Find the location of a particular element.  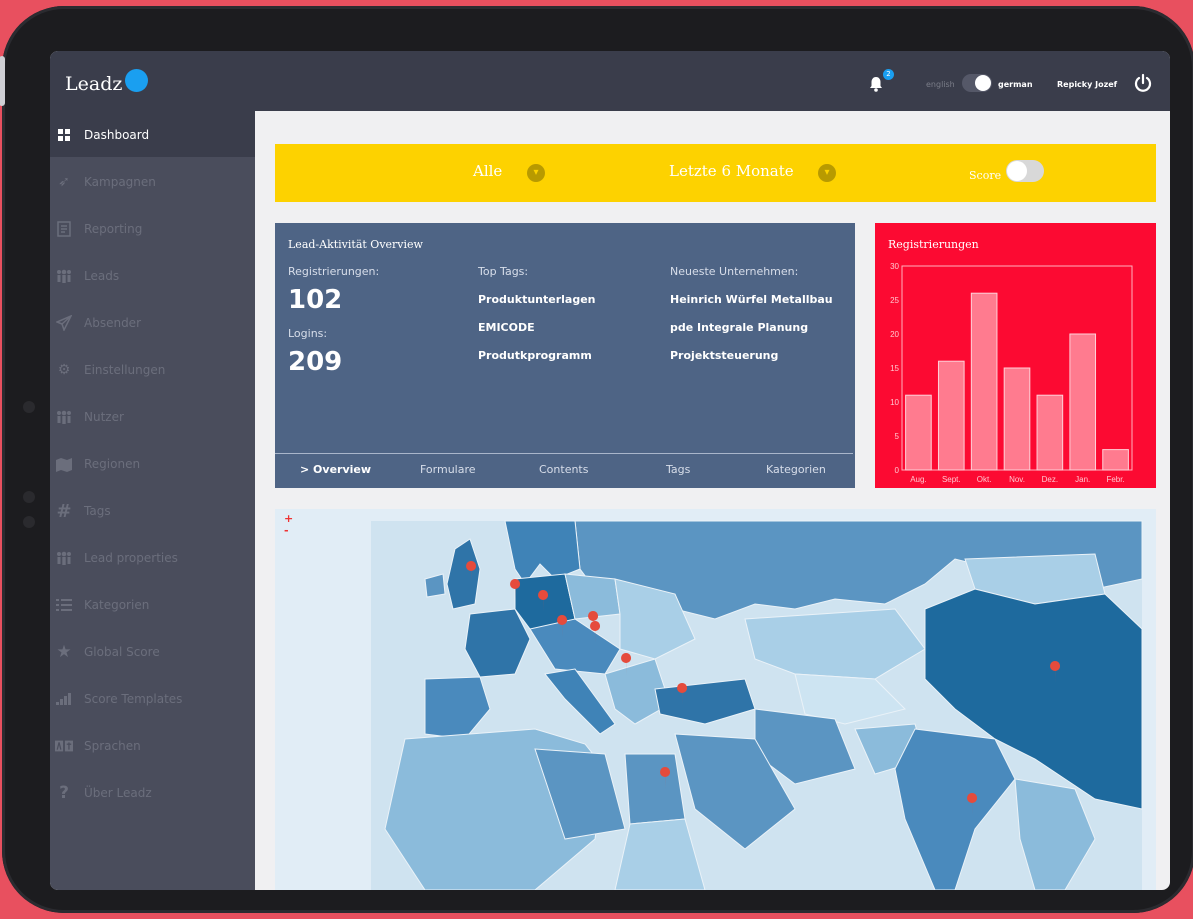

top-tag: Produktunterlagen is located at coordinates (537, 299).